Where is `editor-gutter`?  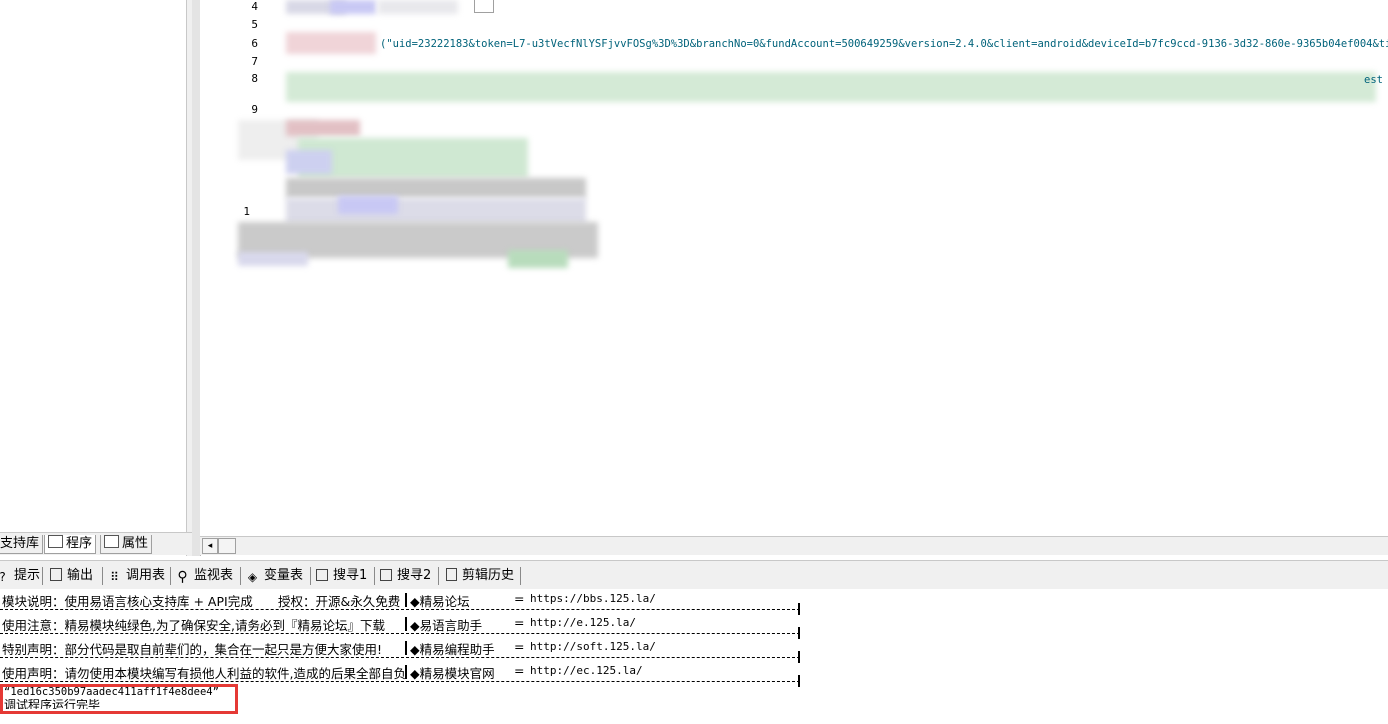
editor-gutter is located at coordinates (209, 270).